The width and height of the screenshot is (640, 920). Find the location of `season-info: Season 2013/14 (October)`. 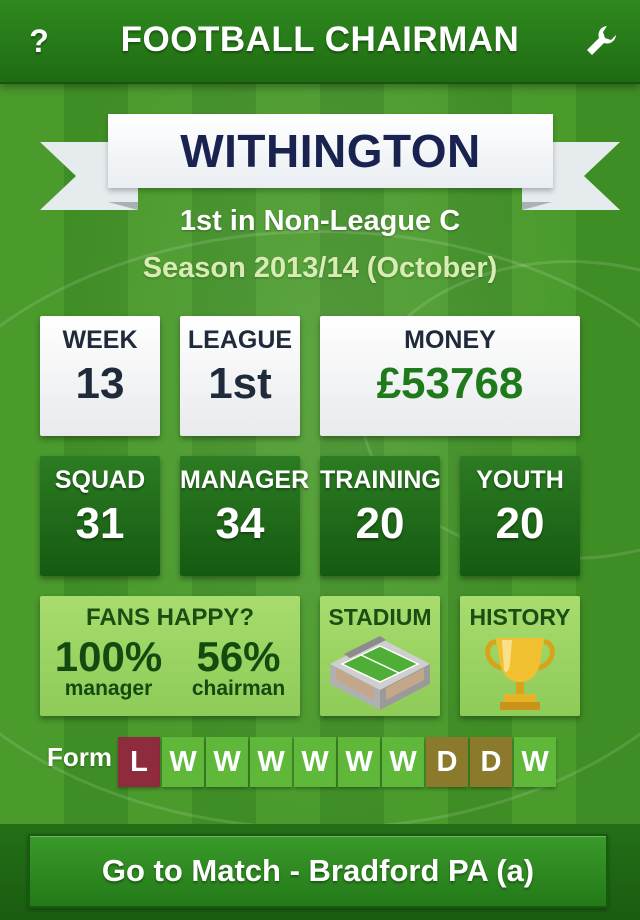

season-info: Season 2013/14 (October) is located at coordinates (320, 268).